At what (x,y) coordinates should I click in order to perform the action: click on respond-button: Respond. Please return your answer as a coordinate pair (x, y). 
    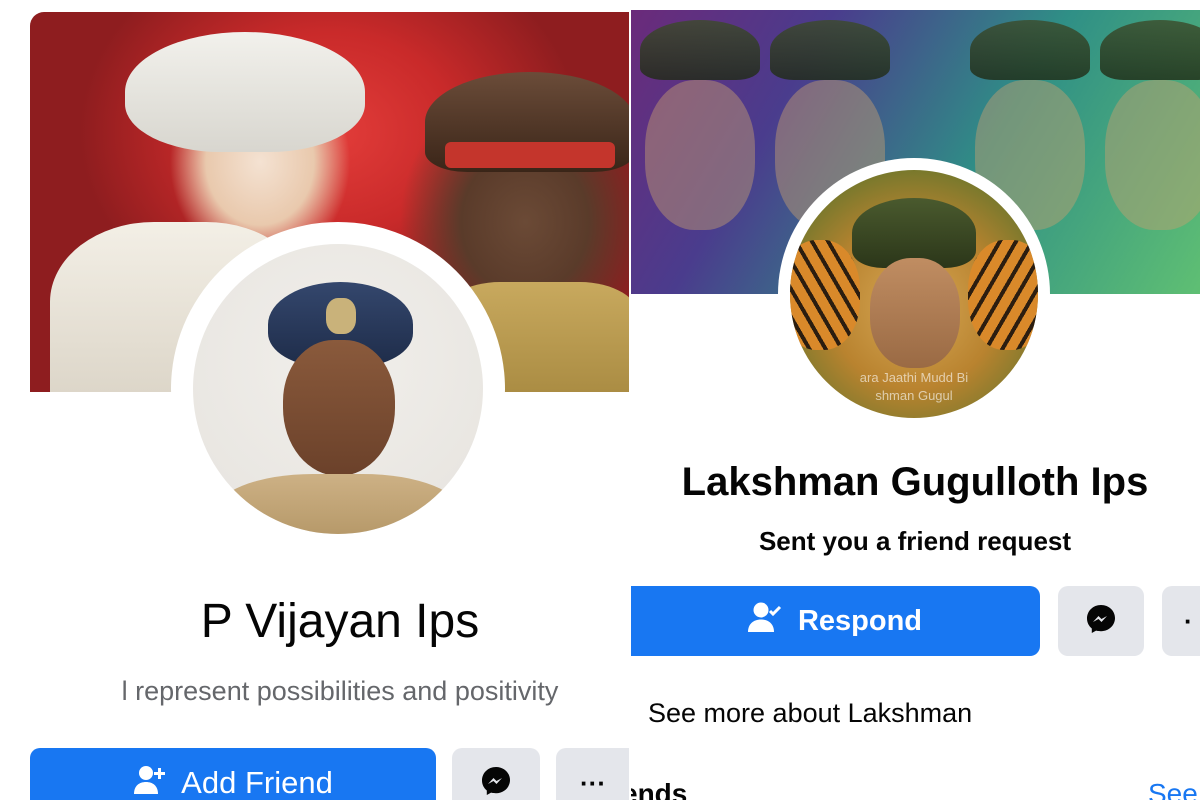
    Looking at the image, I should click on (835, 621).